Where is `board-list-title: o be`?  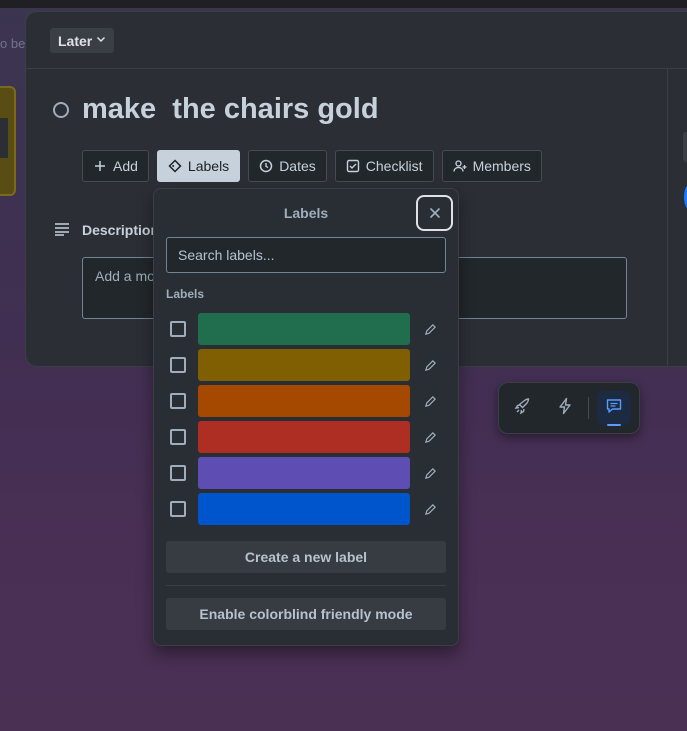 board-list-title: o be is located at coordinates (13, 43).